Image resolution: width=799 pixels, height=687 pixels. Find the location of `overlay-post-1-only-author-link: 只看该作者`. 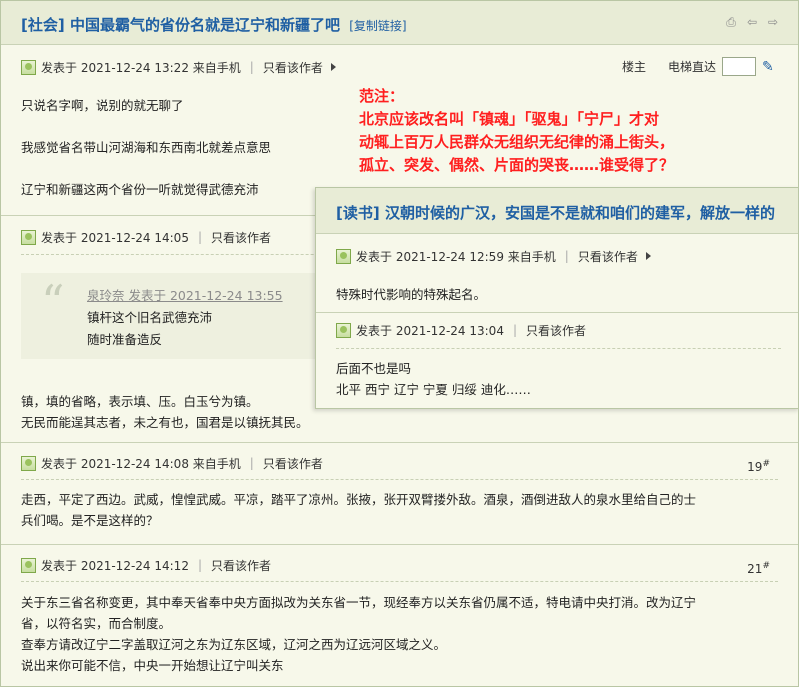

overlay-post-1-only-author-link: 只看该作者 is located at coordinates (608, 256).